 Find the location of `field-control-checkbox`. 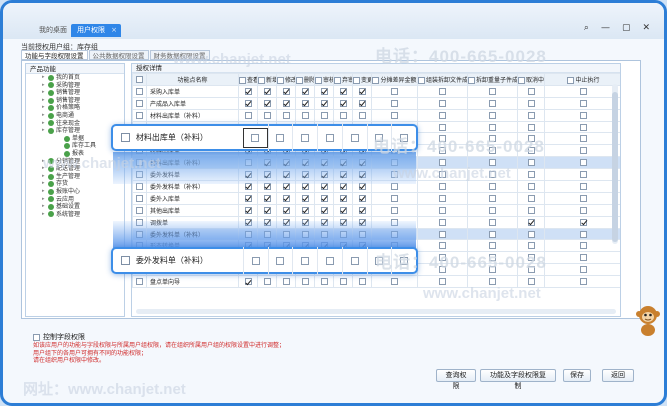

field-control-checkbox is located at coordinates (36, 337).